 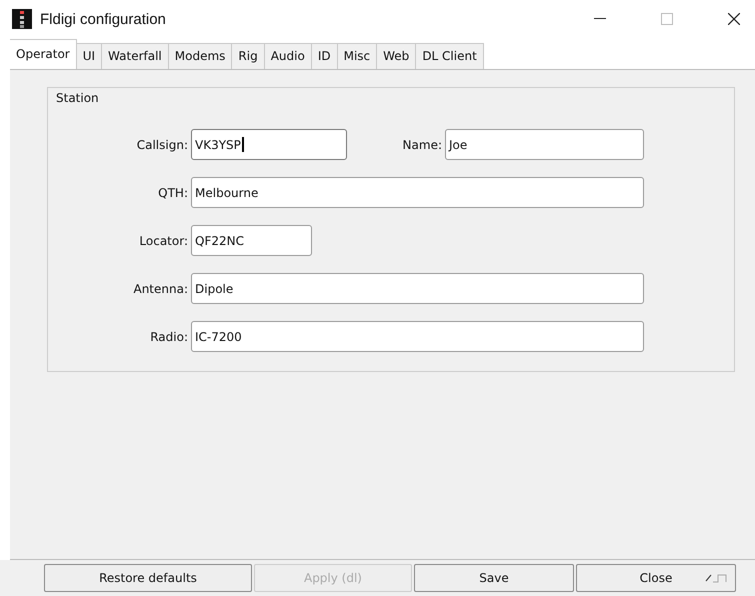 I want to click on field-label: Locator:, so click(x=163, y=241).